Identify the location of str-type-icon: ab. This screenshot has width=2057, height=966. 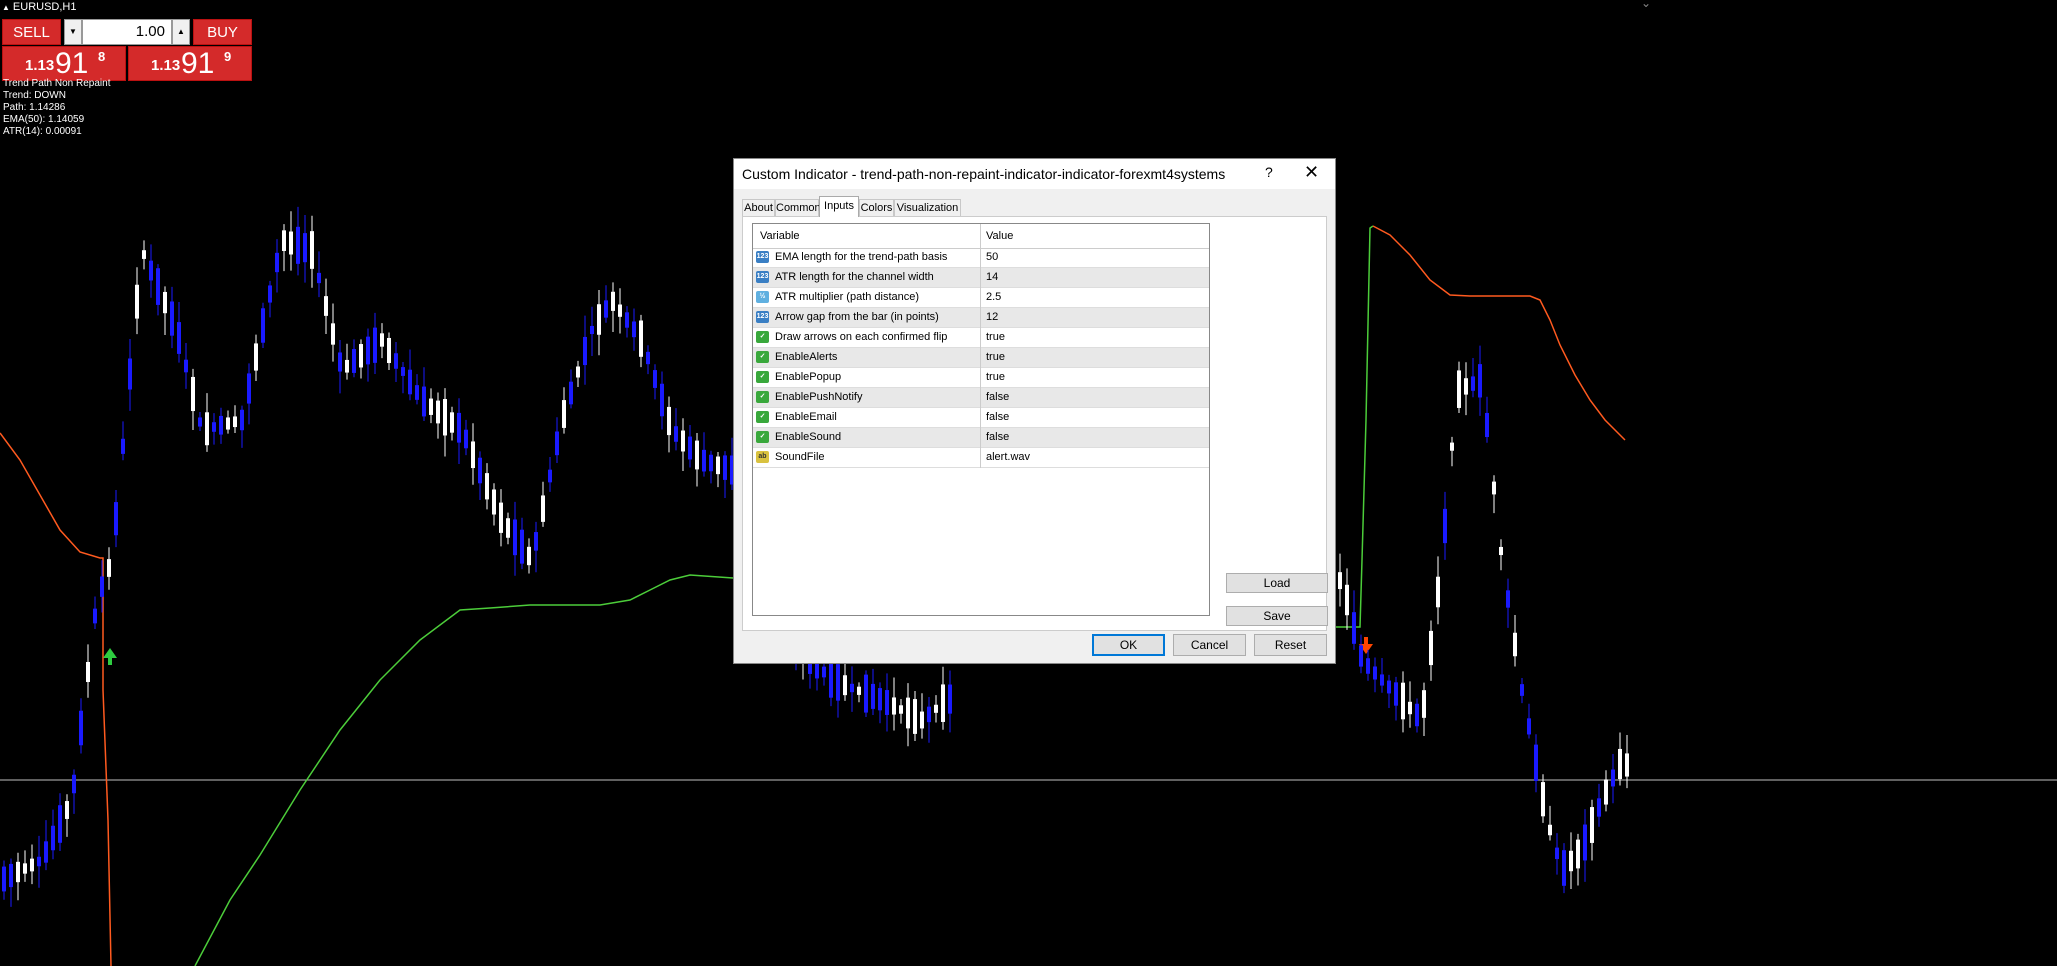
(762, 457).